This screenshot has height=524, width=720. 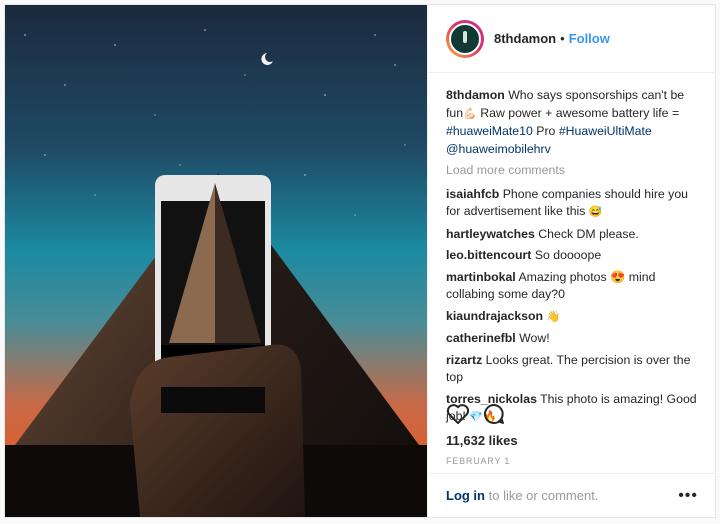 I want to click on post-header: 8thdamon • Follow, so click(x=572, y=39).